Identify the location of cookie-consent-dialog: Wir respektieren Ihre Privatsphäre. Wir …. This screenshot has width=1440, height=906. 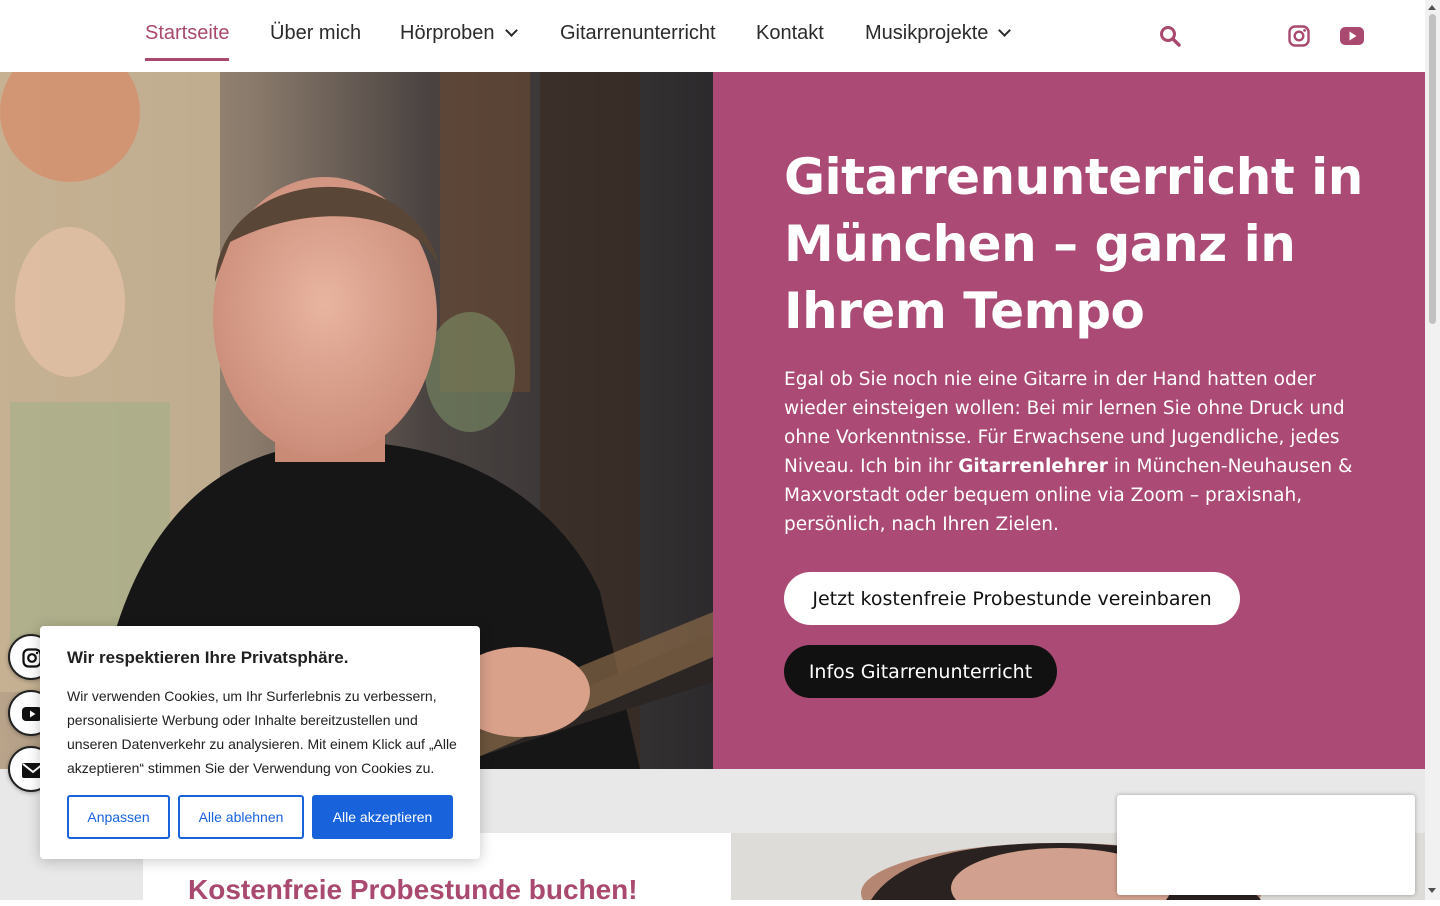
(260, 742).